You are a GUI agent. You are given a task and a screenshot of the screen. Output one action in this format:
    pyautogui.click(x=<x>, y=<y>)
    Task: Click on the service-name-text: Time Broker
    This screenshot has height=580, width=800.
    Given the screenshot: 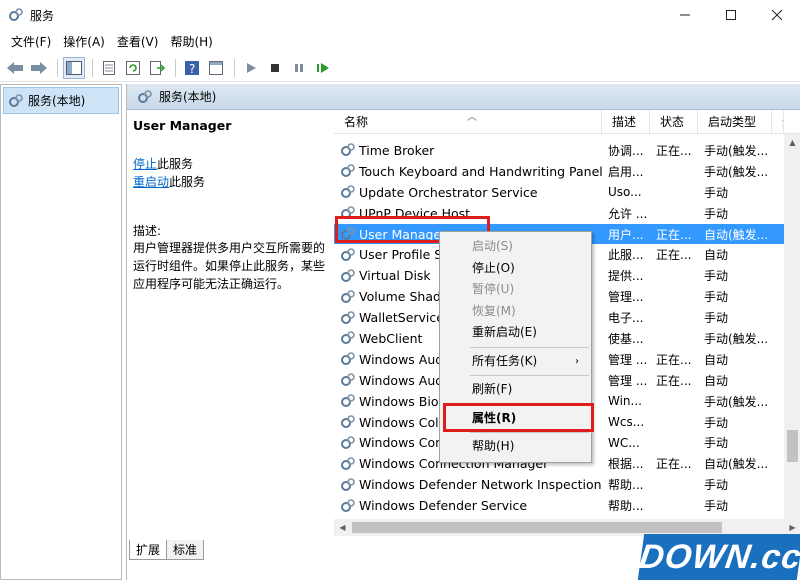 What is the action you would take?
    pyautogui.click(x=397, y=150)
    